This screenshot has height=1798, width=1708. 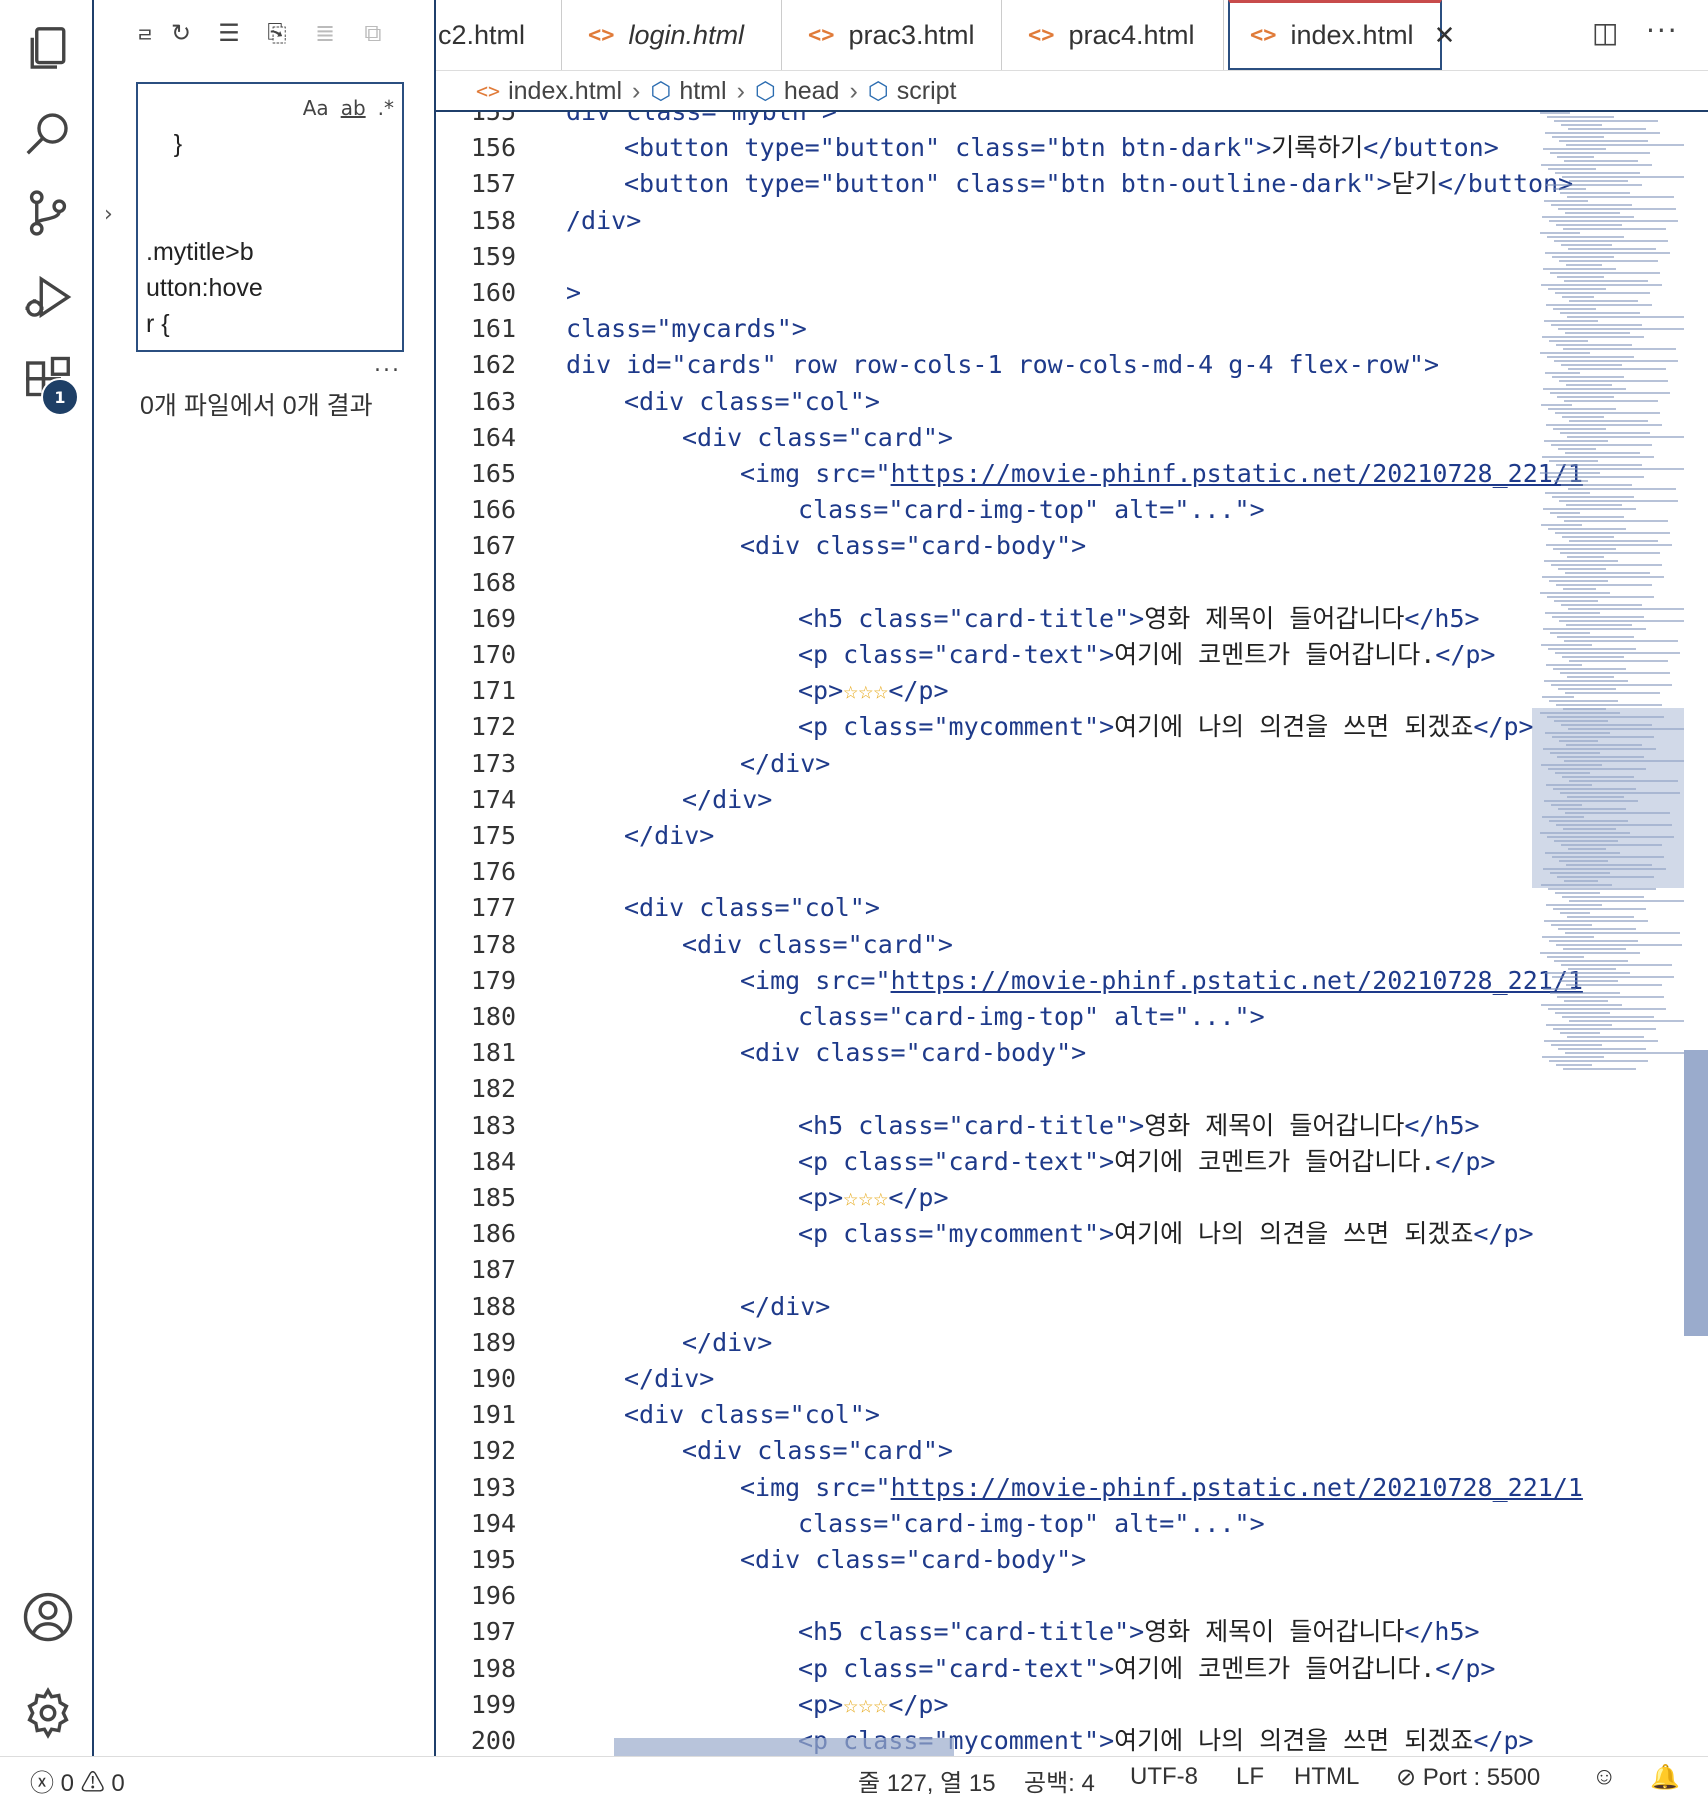 What do you see at coordinates (1250, 1777) in the screenshot?
I see `line-ending: LF` at bounding box center [1250, 1777].